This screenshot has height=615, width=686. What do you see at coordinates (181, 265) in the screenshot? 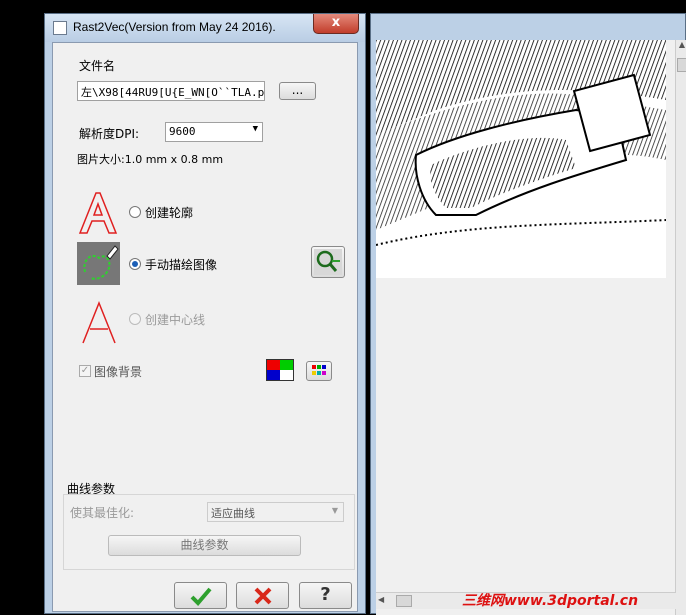
I see `manual-trace-label: 手动描绘图像` at bounding box center [181, 265].